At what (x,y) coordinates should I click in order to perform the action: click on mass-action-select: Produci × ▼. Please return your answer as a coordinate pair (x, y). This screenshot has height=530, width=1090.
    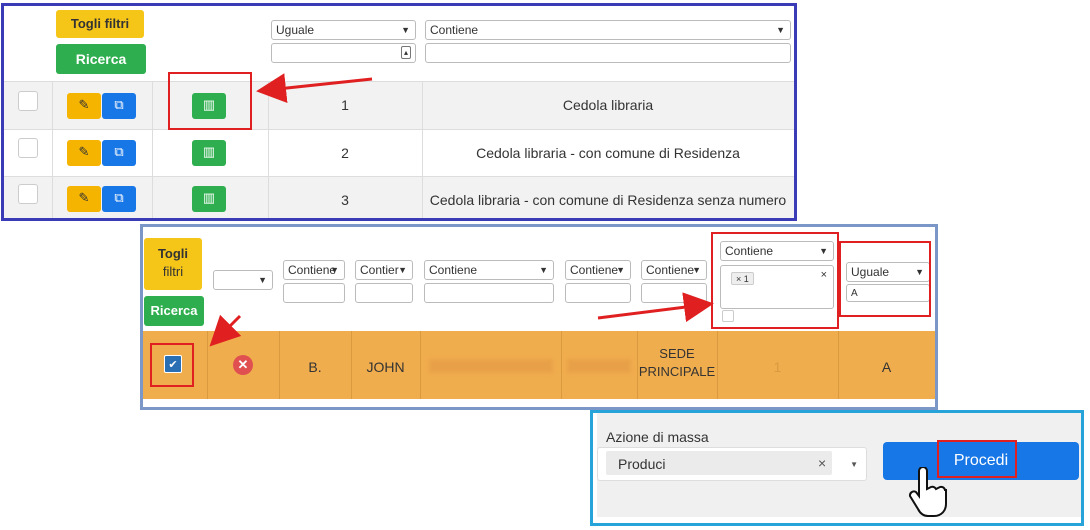
    Looking at the image, I should click on (732, 464).